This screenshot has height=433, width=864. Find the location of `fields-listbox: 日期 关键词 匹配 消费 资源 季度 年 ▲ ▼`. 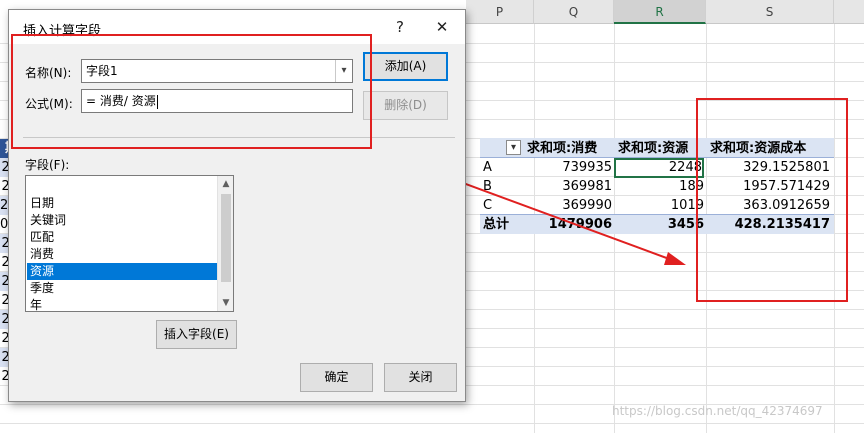

fields-listbox: 日期 关键词 匹配 消费 资源 季度 年 ▲ ▼ is located at coordinates (129, 243).